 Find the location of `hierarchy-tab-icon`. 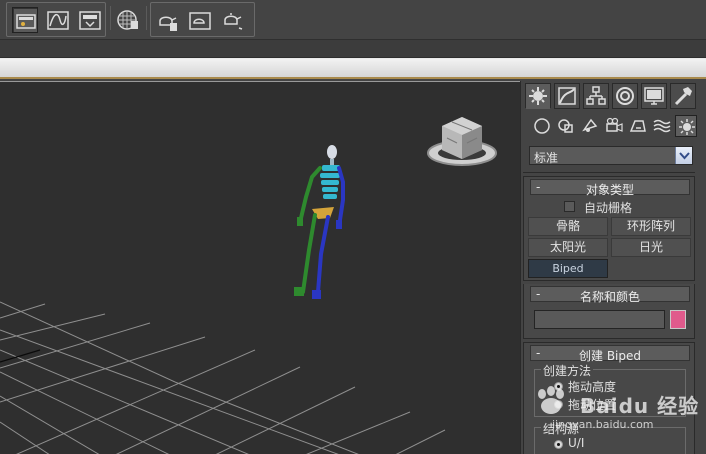

hierarchy-tab-icon is located at coordinates (596, 96).